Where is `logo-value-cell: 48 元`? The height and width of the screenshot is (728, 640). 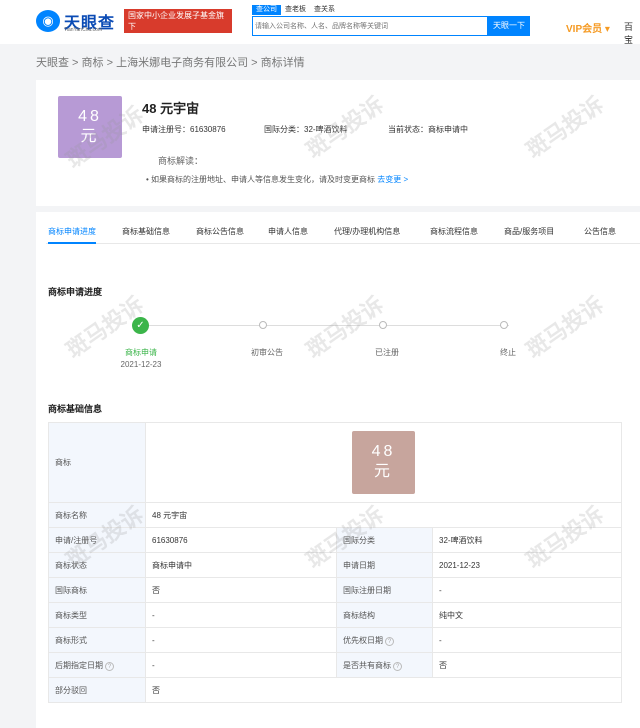
logo-value-cell: 48 元 is located at coordinates (383, 462).